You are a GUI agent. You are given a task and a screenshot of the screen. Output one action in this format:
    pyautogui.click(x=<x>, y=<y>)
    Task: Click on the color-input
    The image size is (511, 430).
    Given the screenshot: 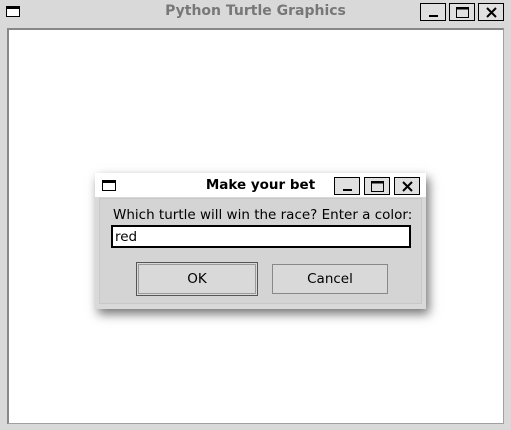 What is the action you would take?
    pyautogui.click(x=261, y=236)
    